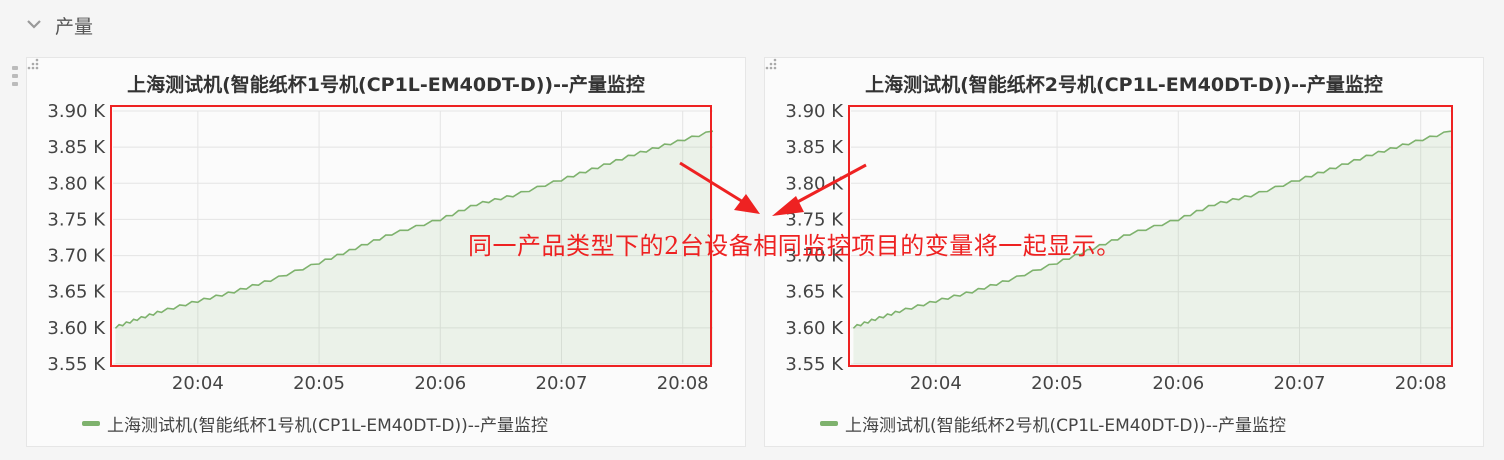 The width and height of the screenshot is (1504, 460). What do you see at coordinates (74, 25) in the screenshot?
I see `row-title: 产量` at bounding box center [74, 25].